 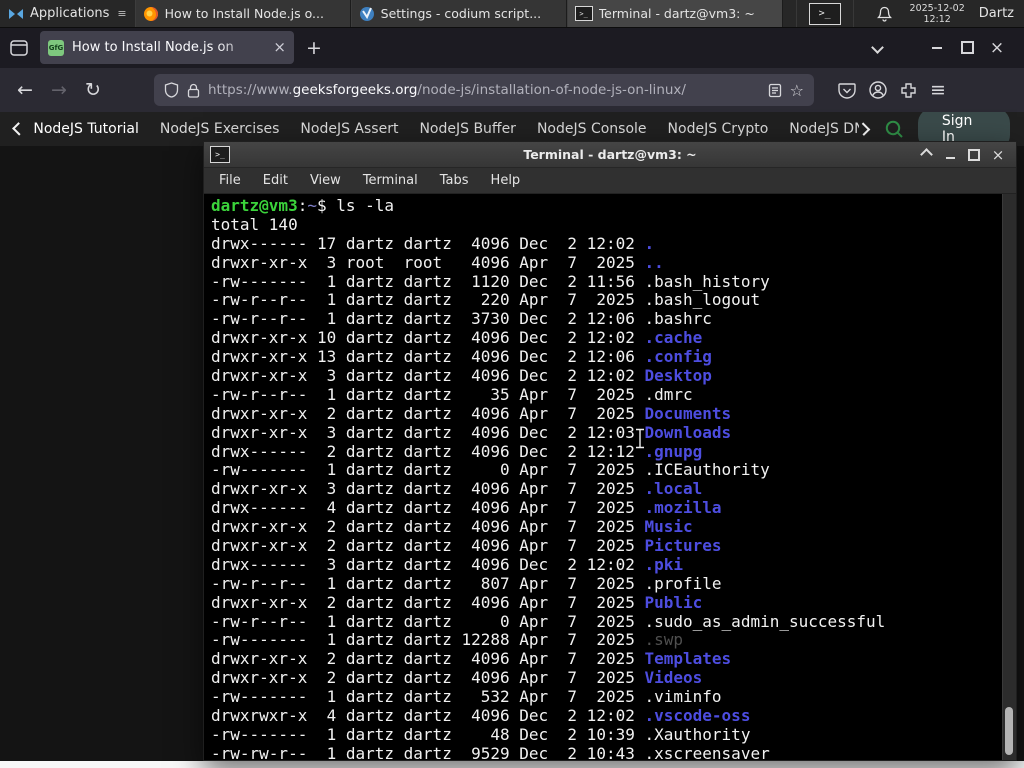 I want to click on list-tabs-button, so click(x=877, y=47).